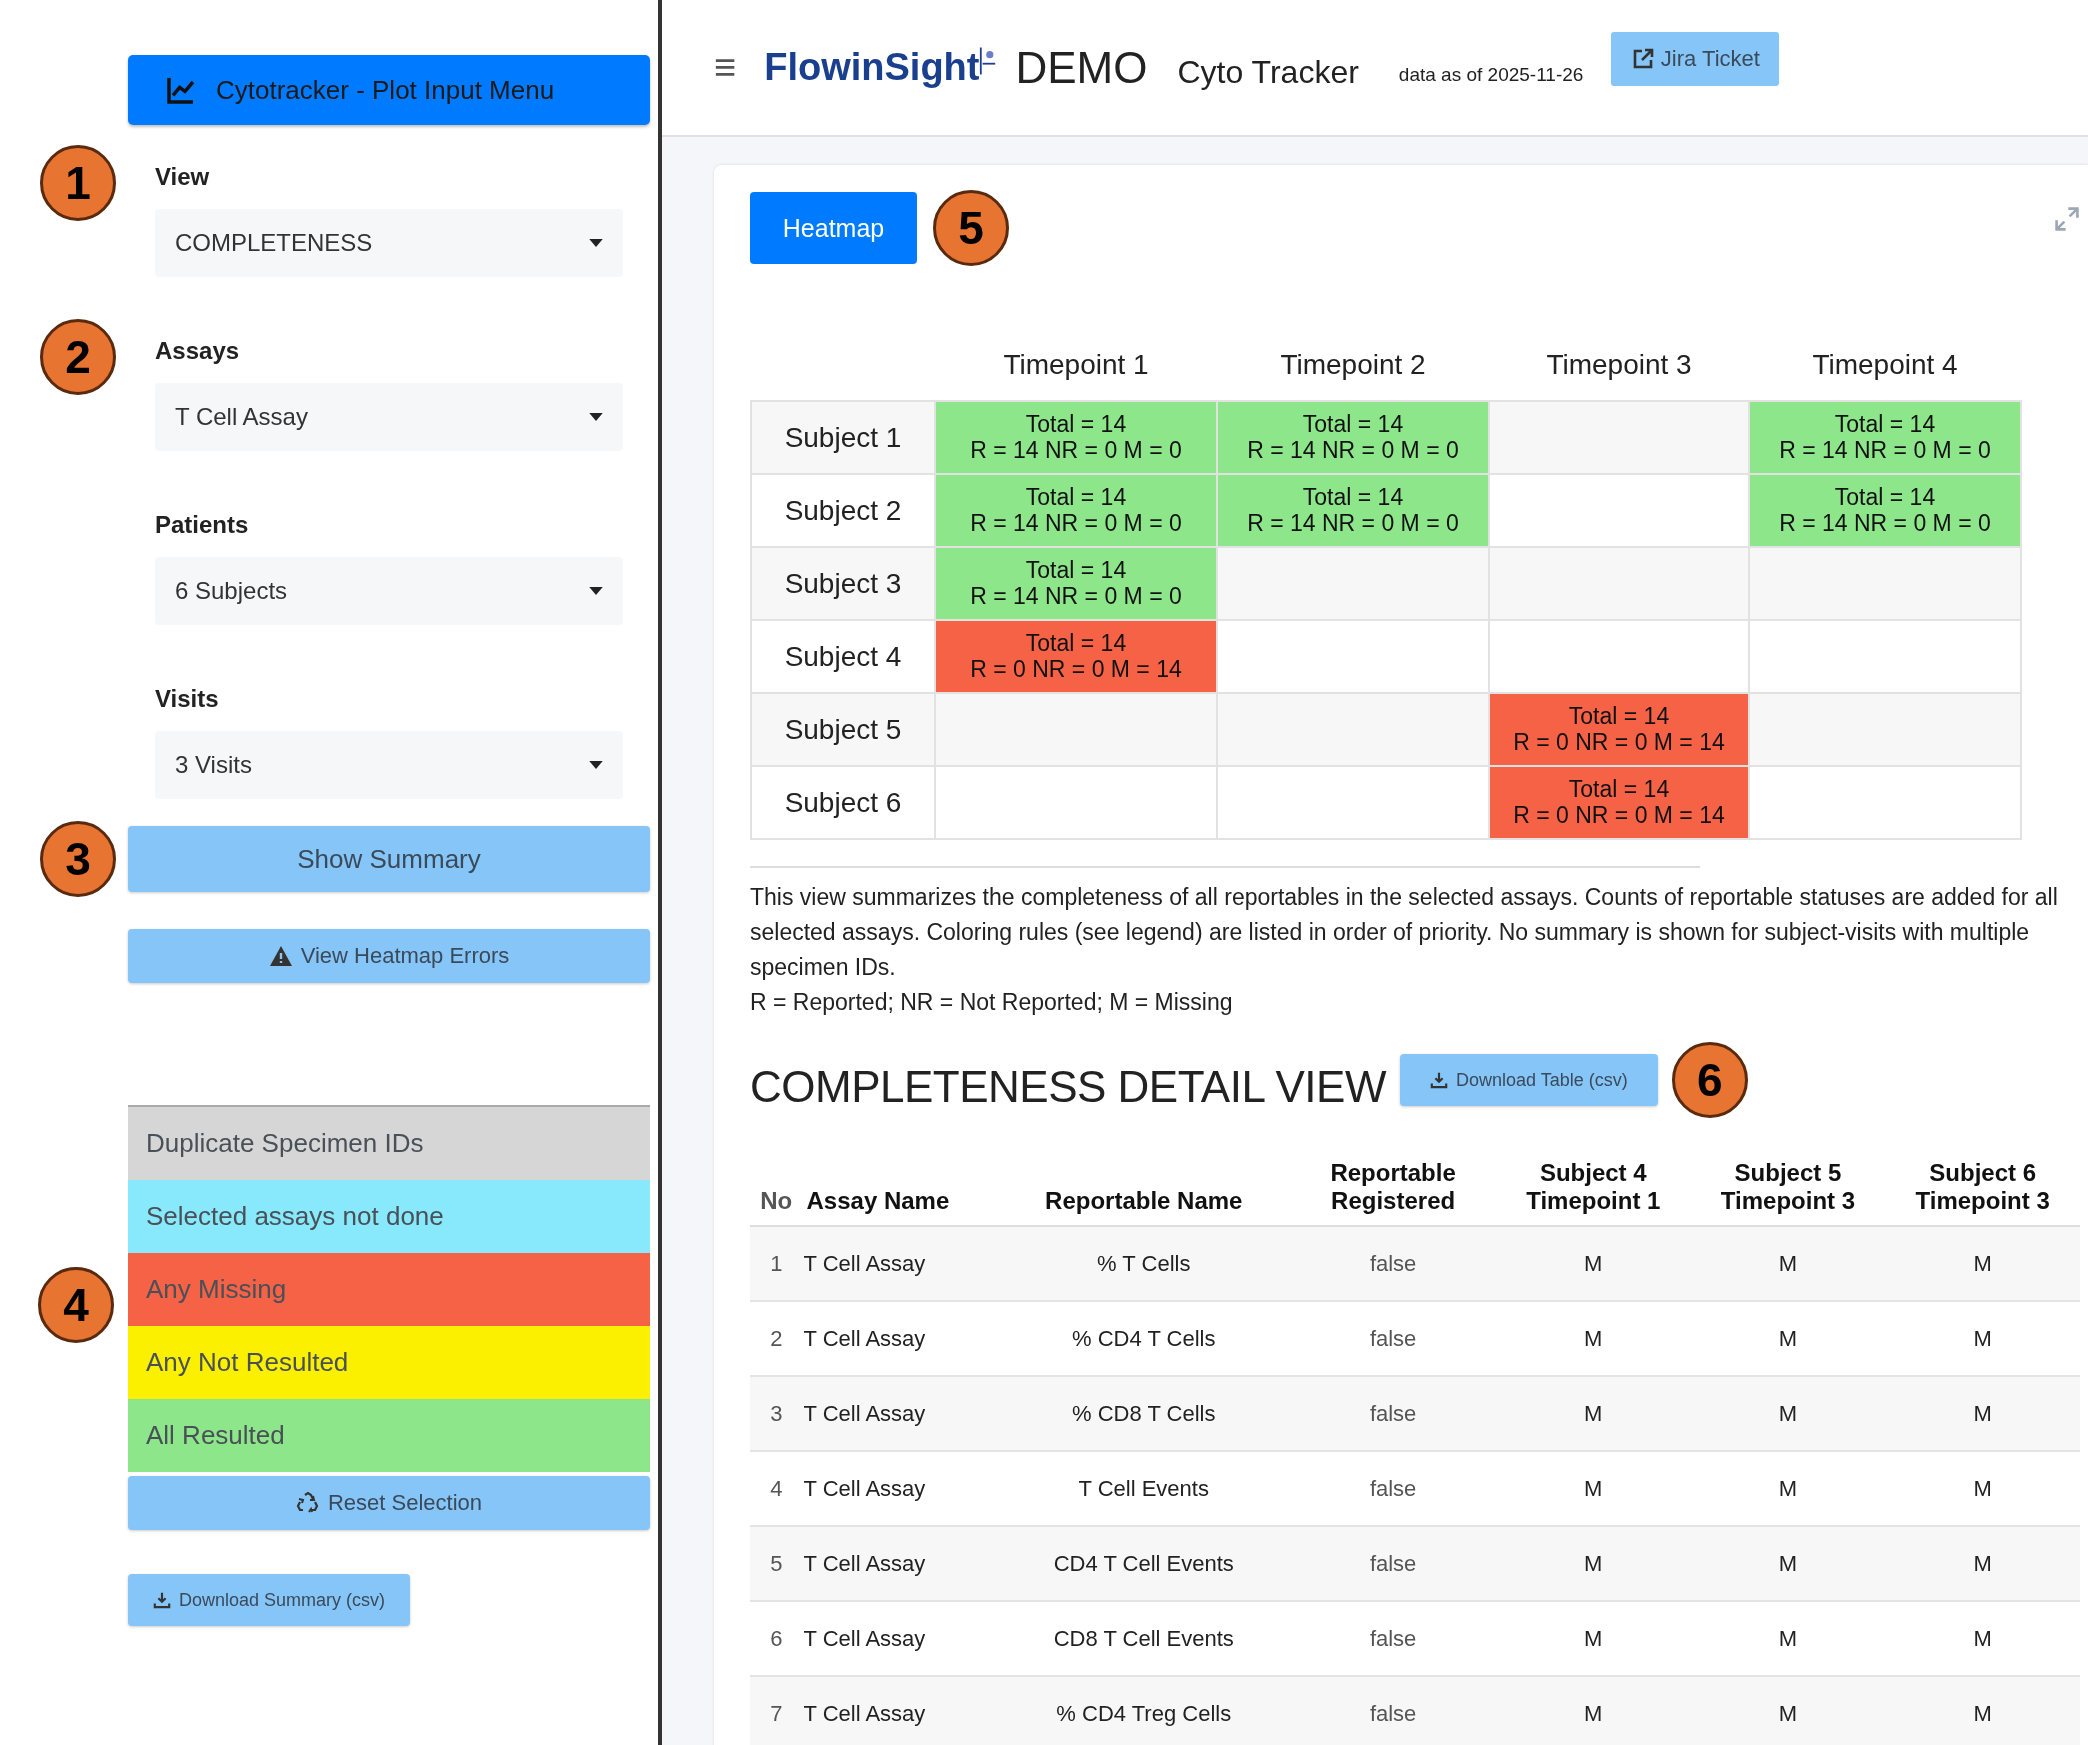  What do you see at coordinates (307, 1503) in the screenshot?
I see `recycle-icon` at bounding box center [307, 1503].